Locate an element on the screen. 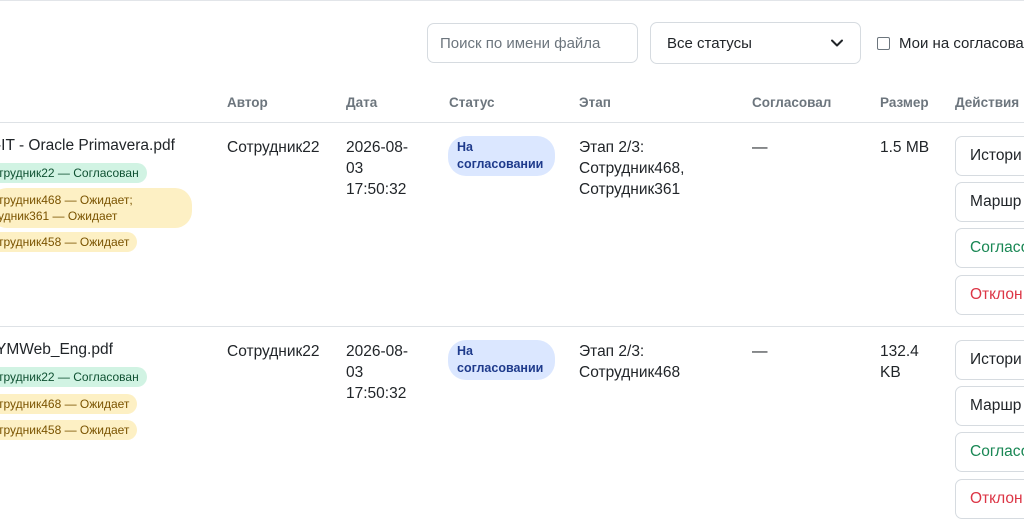  mine-filter: Мои на согласован is located at coordinates (950, 43).